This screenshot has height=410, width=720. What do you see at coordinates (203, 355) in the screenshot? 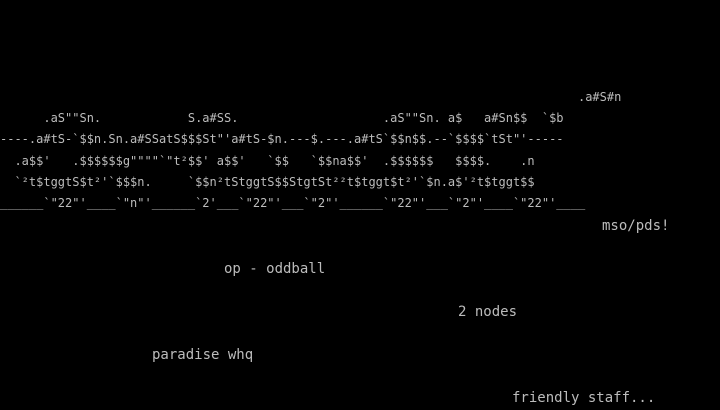
I see `whq-line: paradise whq` at bounding box center [203, 355].